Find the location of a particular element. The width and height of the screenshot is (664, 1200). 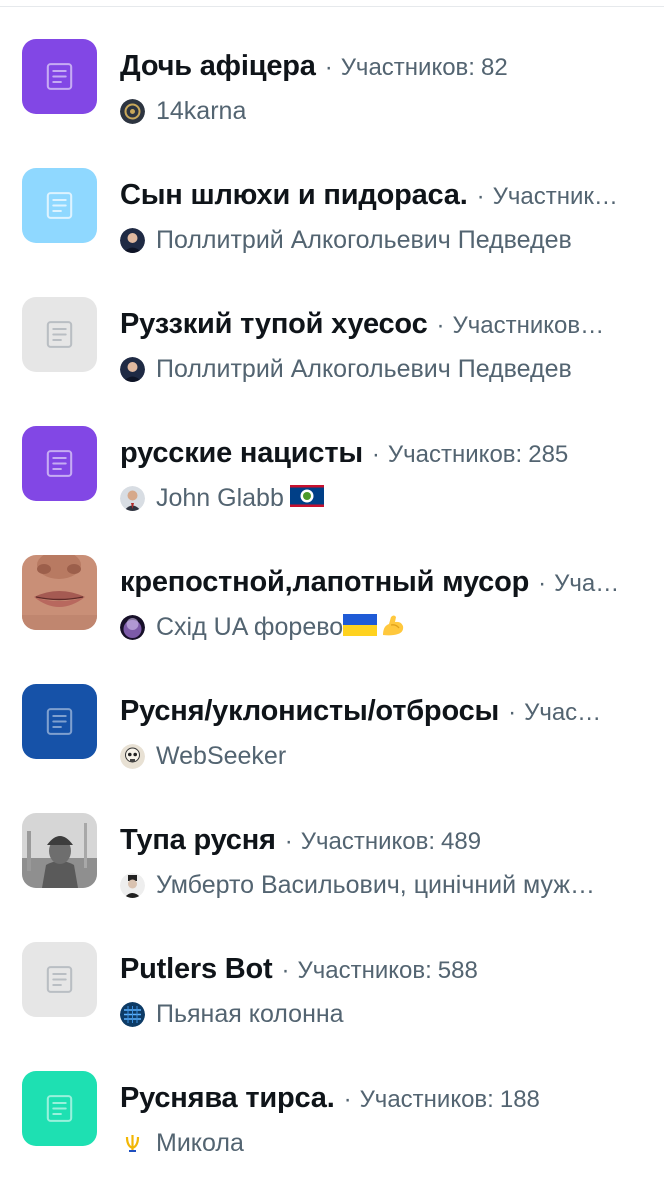

owner-name: 14karna is located at coordinates (201, 110).